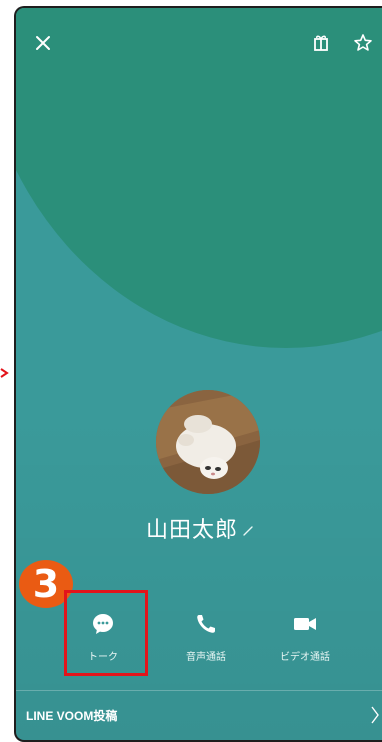 The height and width of the screenshot is (742, 382). I want to click on gift-icon, so click(321, 43).